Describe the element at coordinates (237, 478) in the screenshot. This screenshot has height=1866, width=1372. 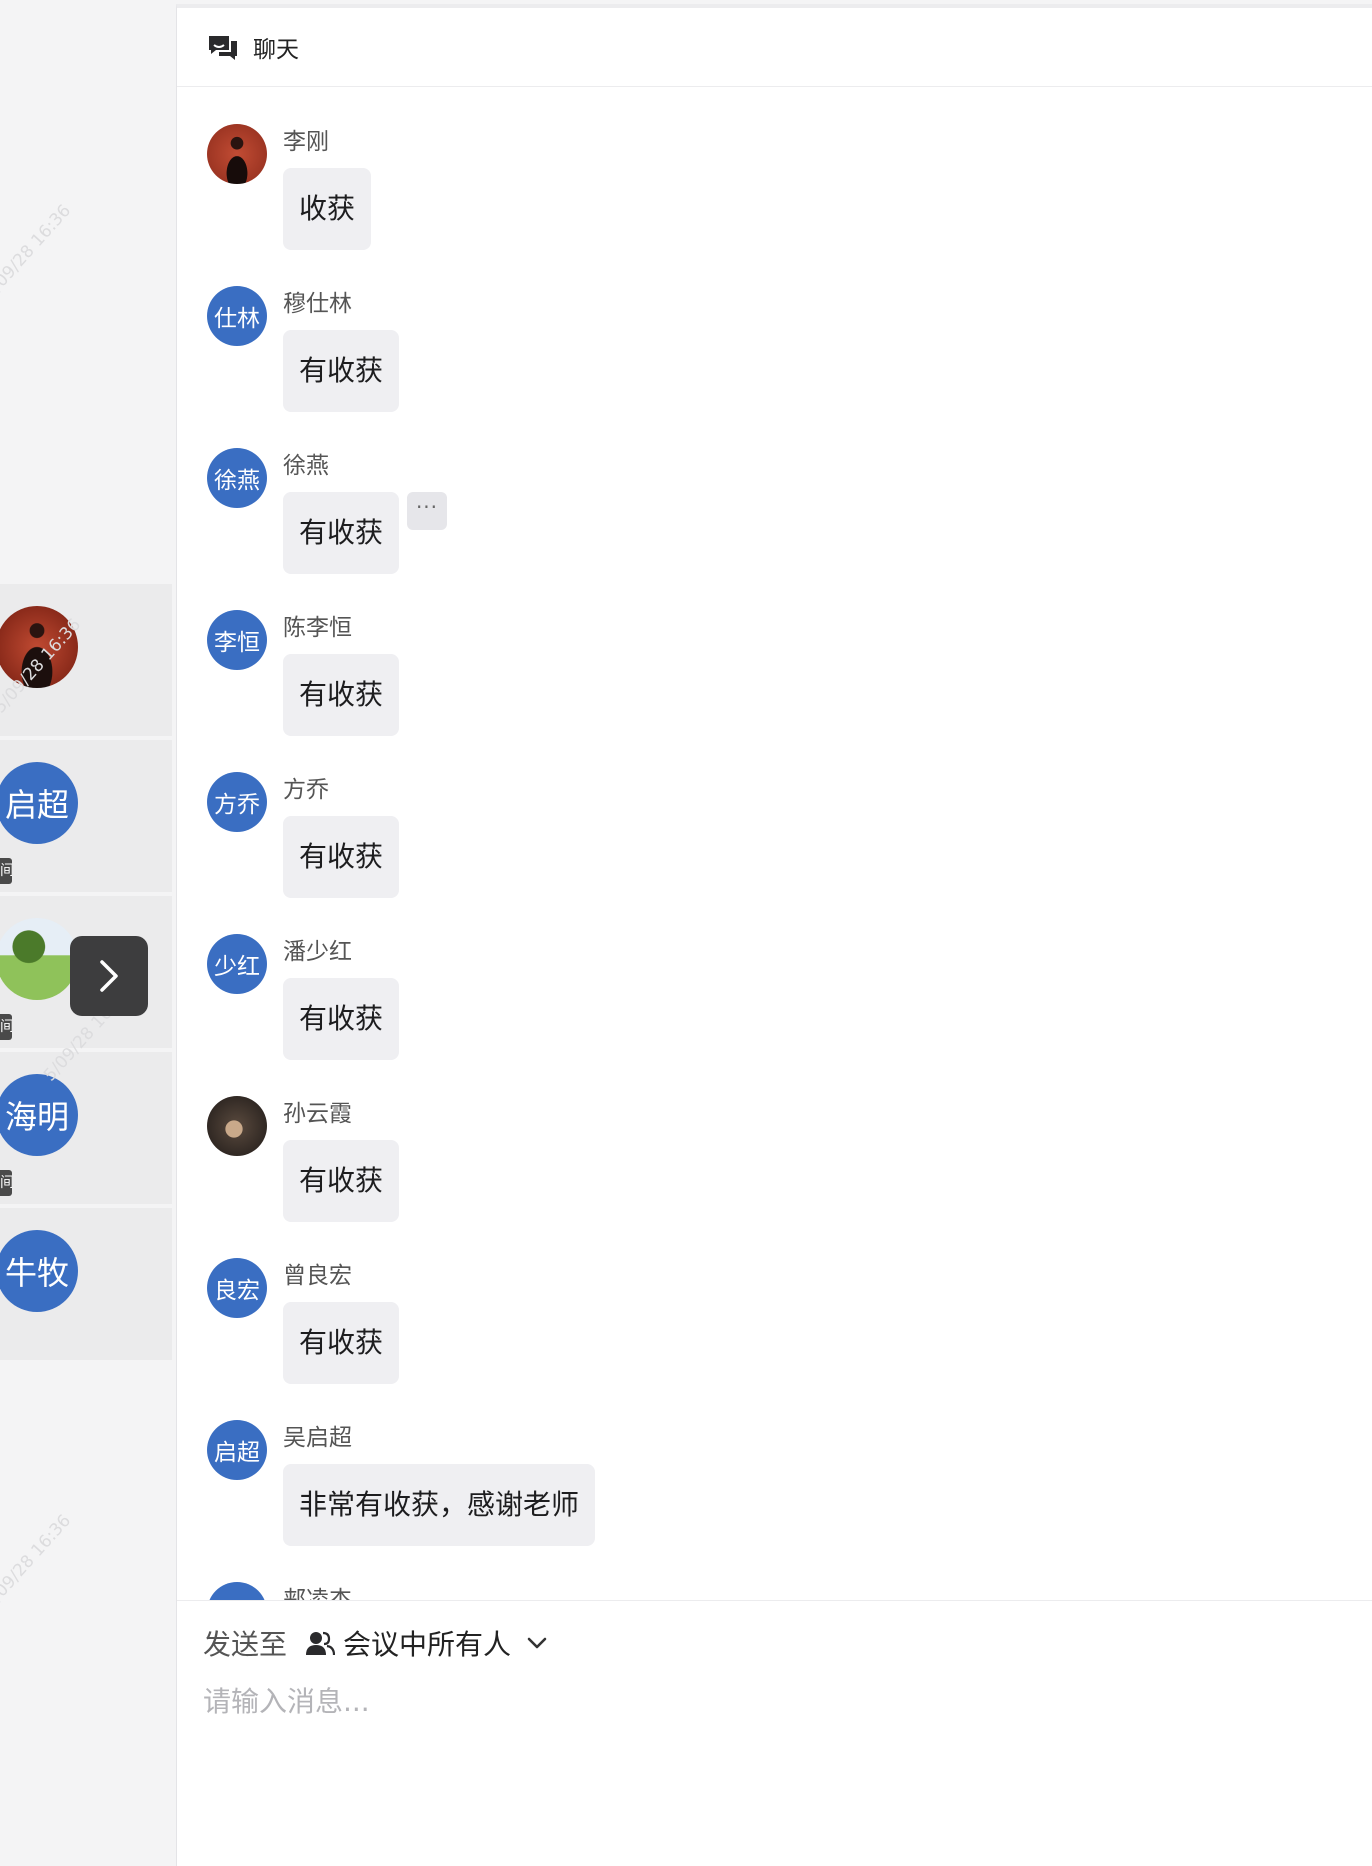
I see `sender-avatar: 徐燕` at that location.